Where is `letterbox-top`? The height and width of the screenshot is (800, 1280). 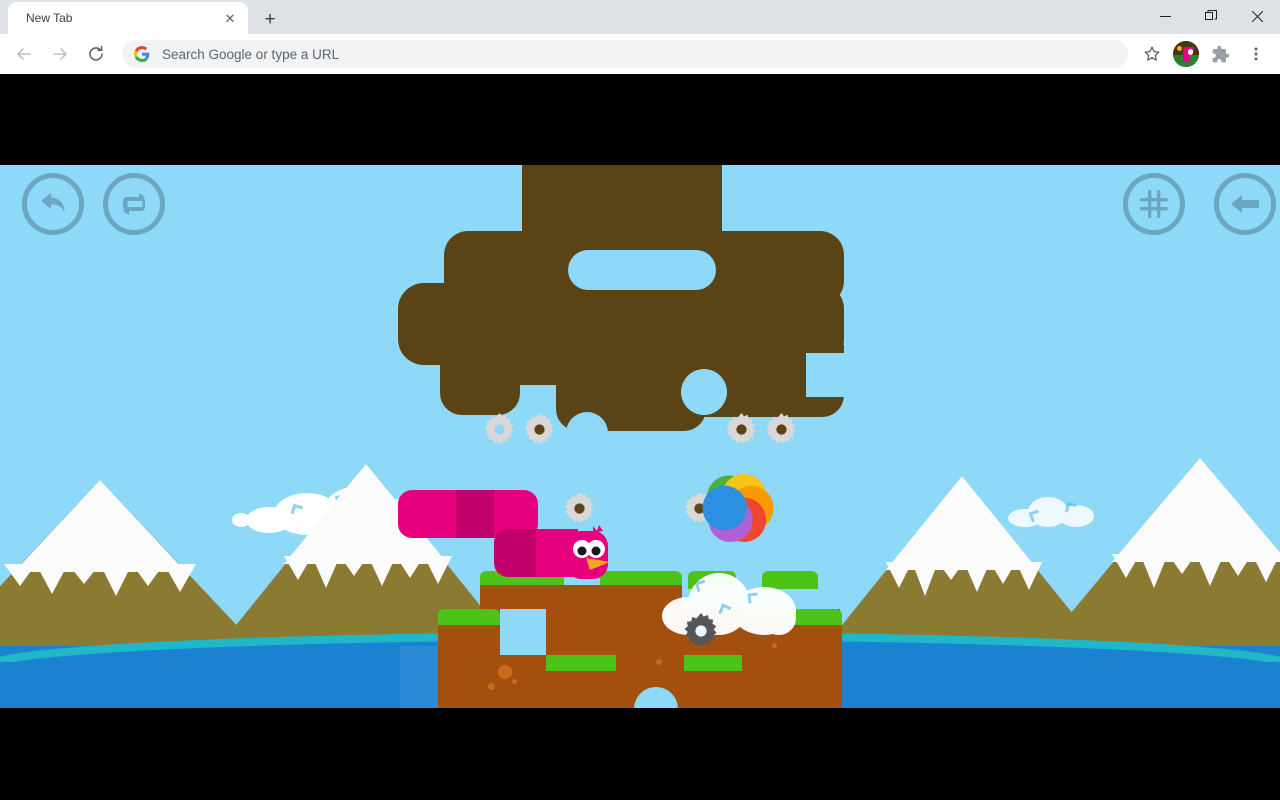 letterbox-top is located at coordinates (640, 119).